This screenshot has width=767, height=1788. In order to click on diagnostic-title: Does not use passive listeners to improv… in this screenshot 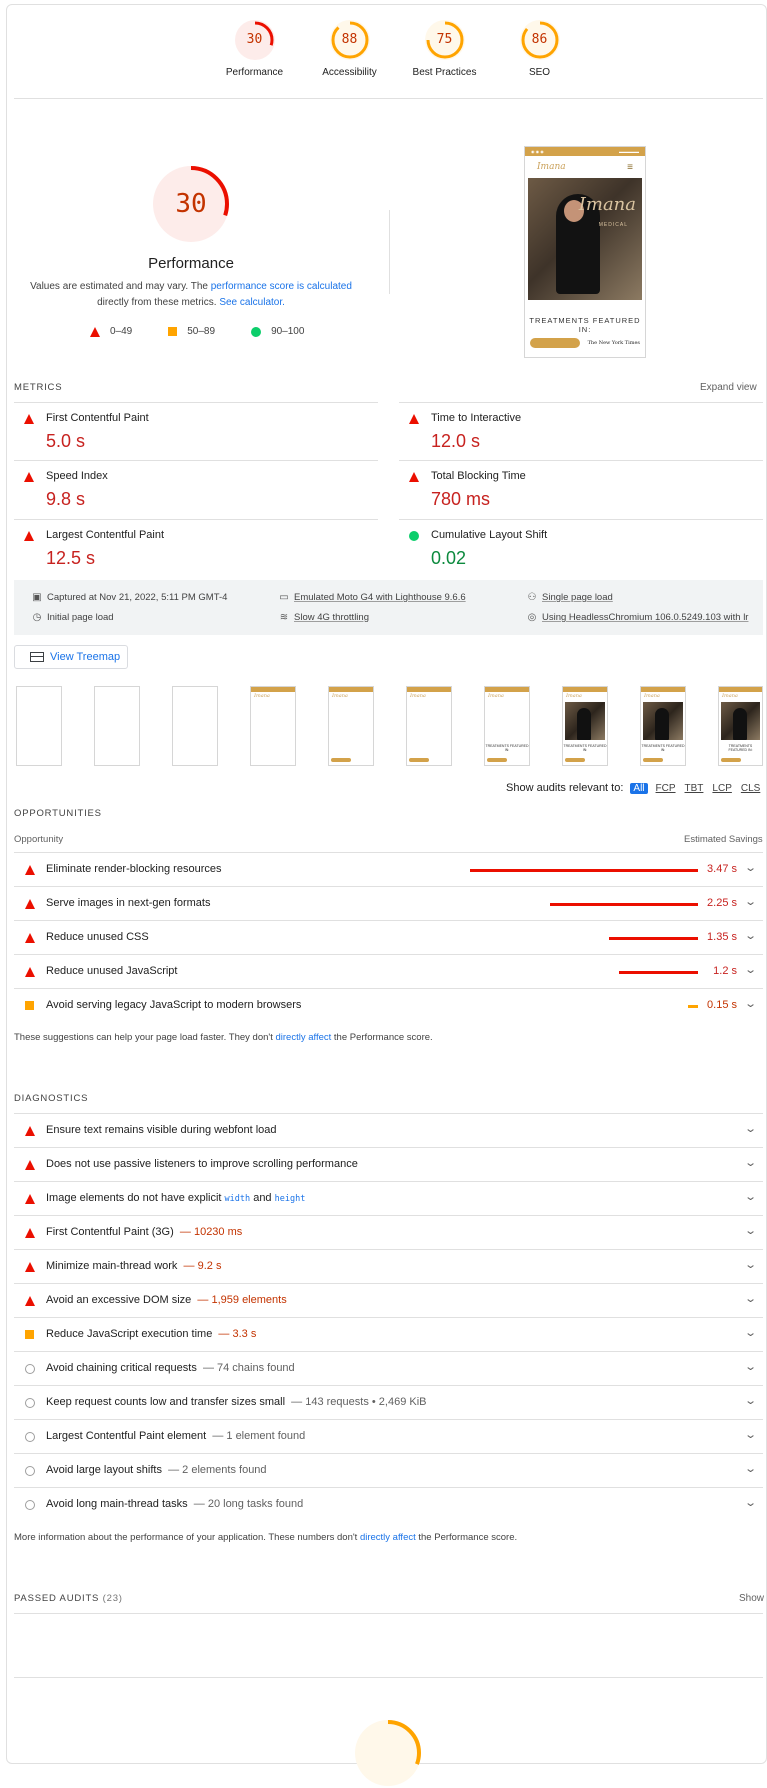, I will do `click(202, 1164)`.